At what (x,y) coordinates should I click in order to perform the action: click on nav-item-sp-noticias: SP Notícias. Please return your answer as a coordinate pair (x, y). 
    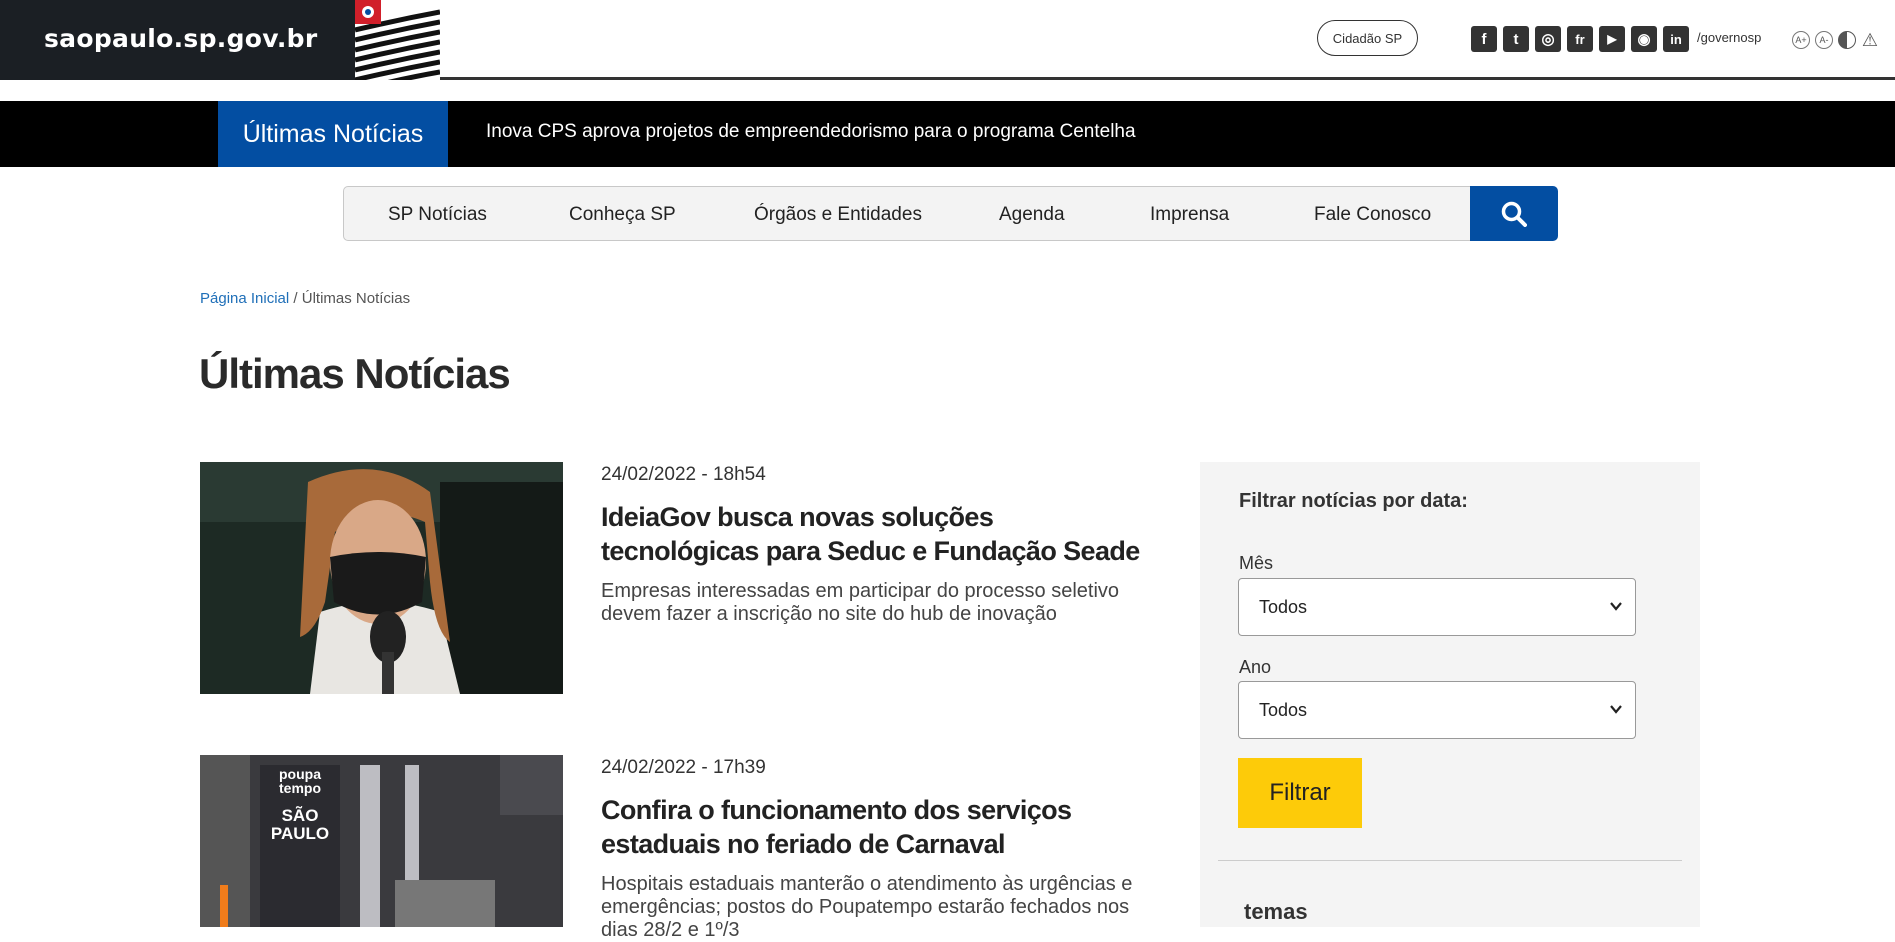
    Looking at the image, I should click on (437, 215).